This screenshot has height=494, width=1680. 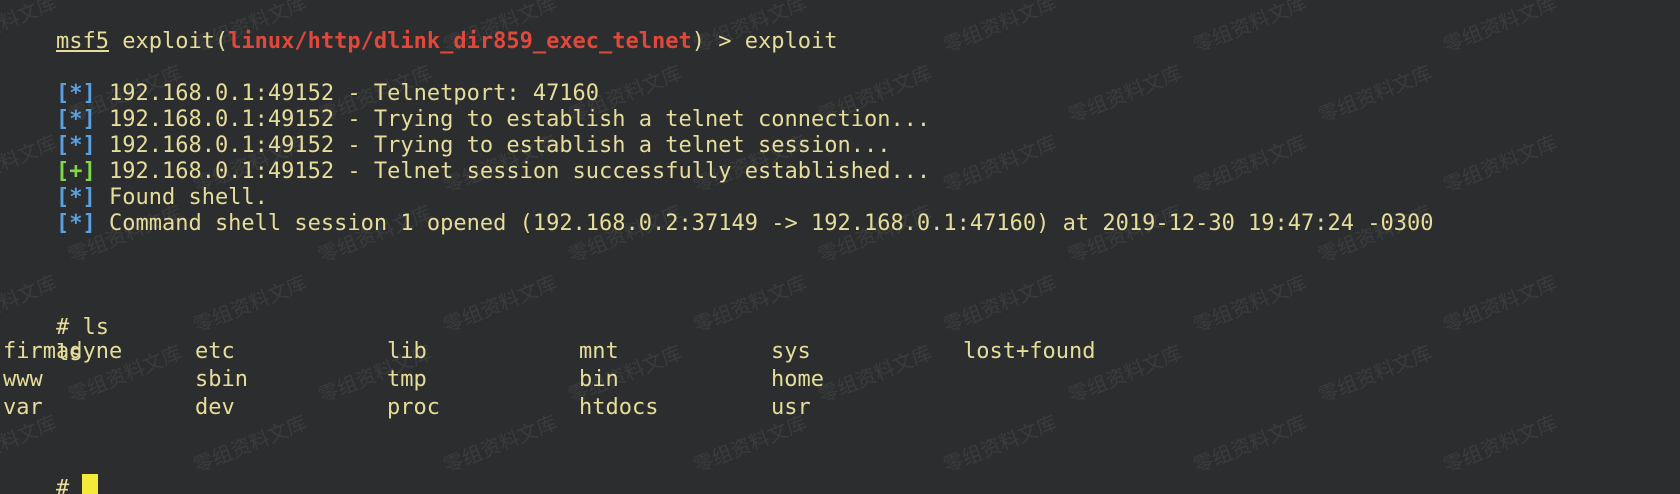 What do you see at coordinates (797, 379) in the screenshot?
I see `listing-item: home` at bounding box center [797, 379].